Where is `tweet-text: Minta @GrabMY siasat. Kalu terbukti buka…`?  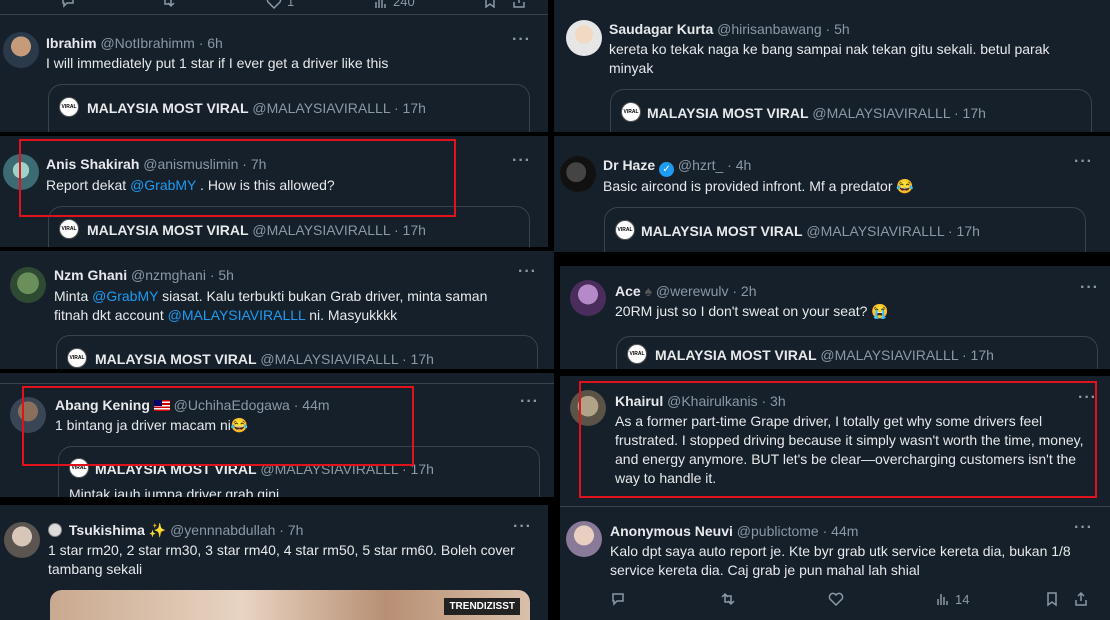
tweet-text: Minta @GrabMY siasat. Kalu terbukti buka… is located at coordinates (284, 306).